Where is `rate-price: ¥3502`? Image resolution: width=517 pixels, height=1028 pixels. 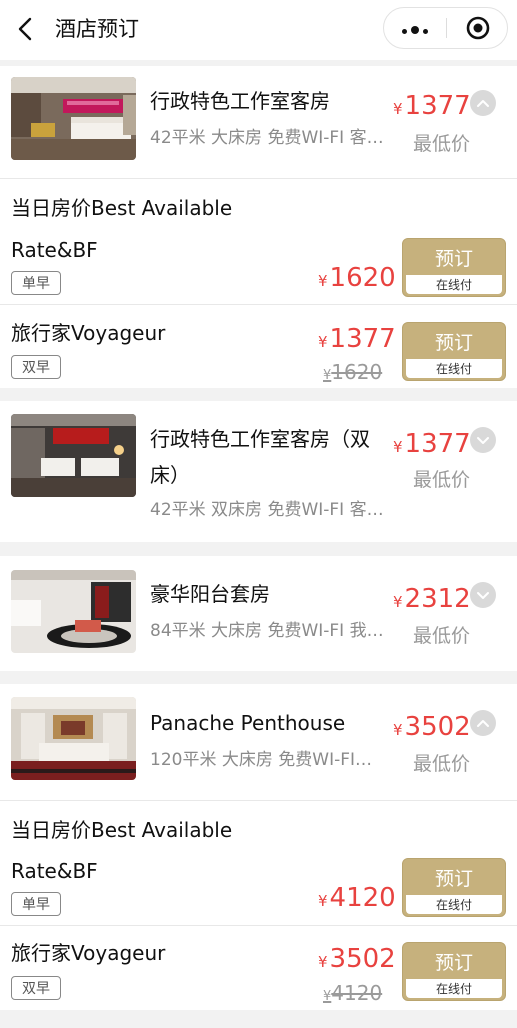
rate-price: ¥3502 is located at coordinates (357, 959).